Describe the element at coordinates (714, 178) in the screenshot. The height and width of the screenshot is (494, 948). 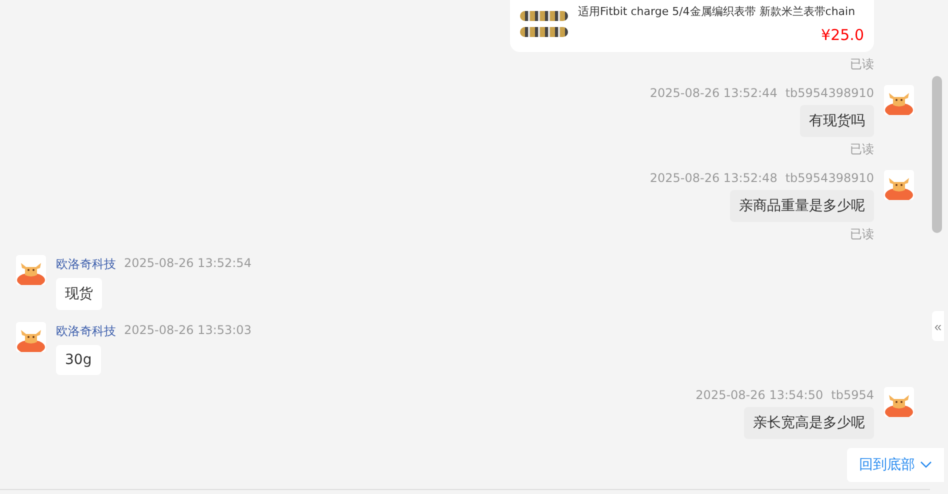
I see `message-time: 2025-08-26 13:52:48` at that location.